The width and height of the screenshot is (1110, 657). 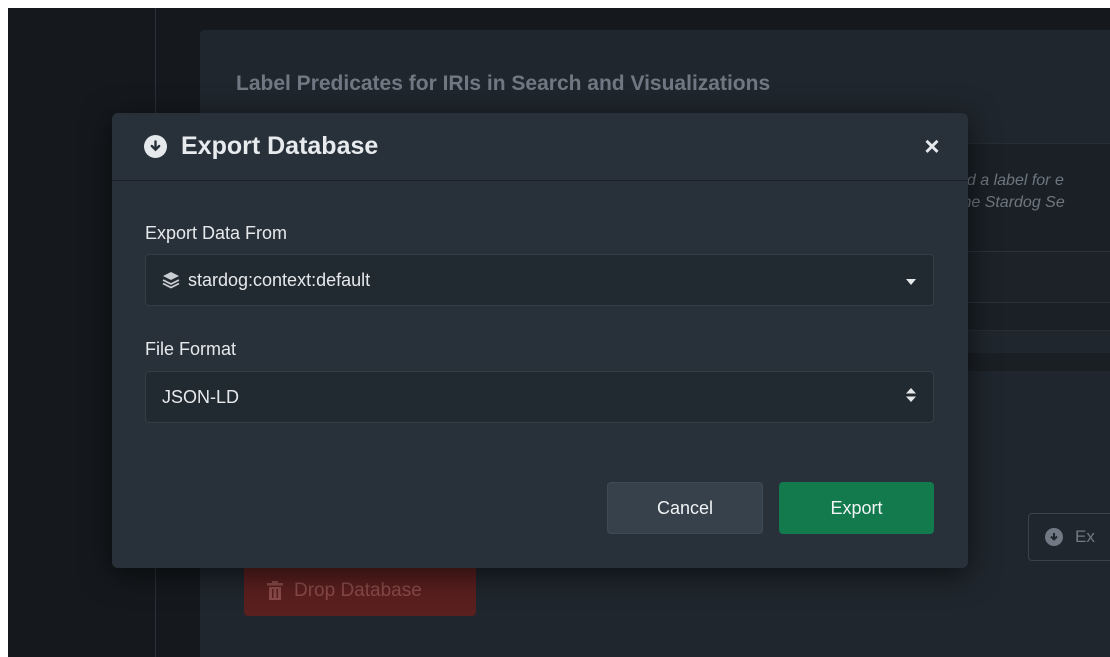 What do you see at coordinates (171, 280) in the screenshot?
I see `layers-icon` at bounding box center [171, 280].